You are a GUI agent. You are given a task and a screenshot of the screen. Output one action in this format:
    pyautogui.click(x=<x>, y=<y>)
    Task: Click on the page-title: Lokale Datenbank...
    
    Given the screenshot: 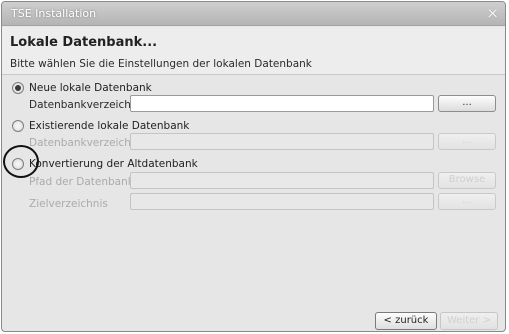 What is the action you would take?
    pyautogui.click(x=84, y=42)
    